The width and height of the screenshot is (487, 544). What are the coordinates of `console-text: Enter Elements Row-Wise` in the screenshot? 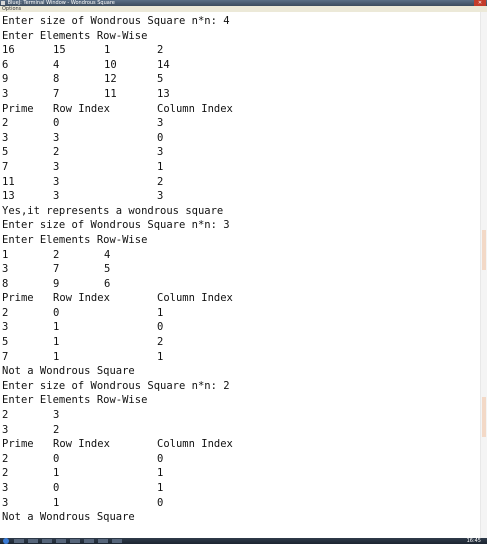 It's located at (75, 239).